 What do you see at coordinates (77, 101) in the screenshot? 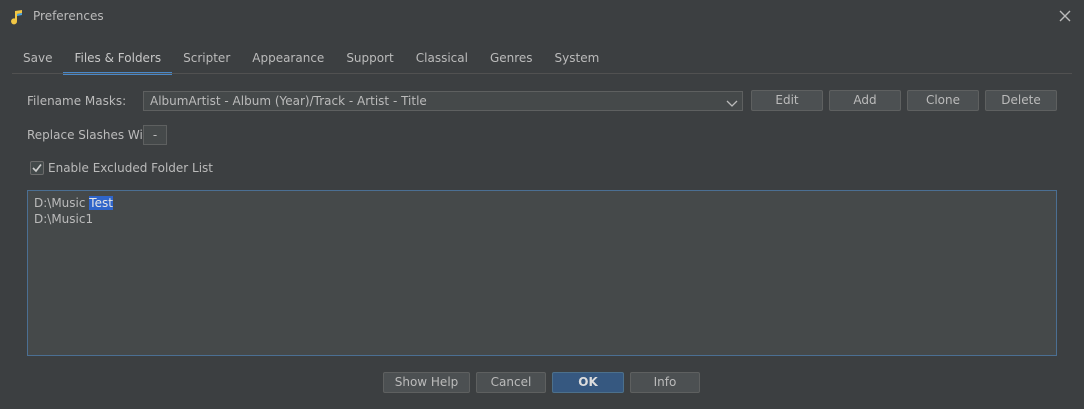
I see `filename-masks-label: Filename Masks:` at bounding box center [77, 101].